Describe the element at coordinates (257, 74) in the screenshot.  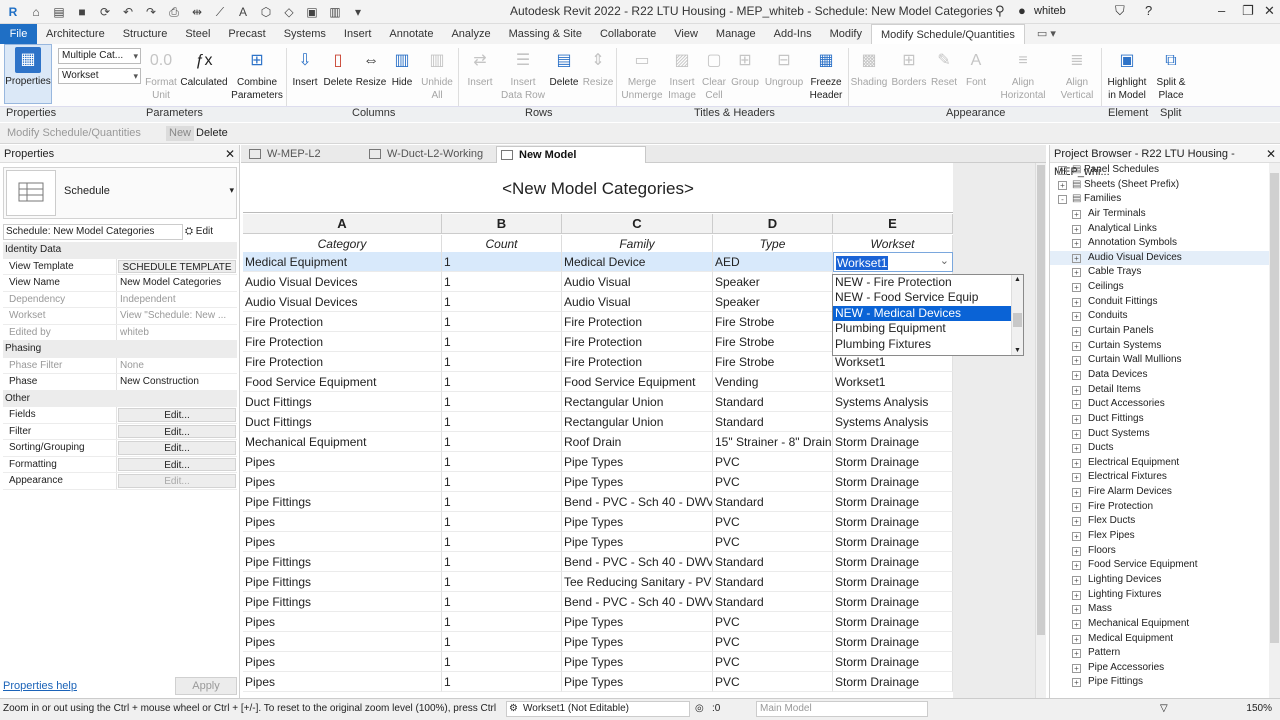
I see `combine-parameters-button: ⊞ Combine Parameters` at that location.